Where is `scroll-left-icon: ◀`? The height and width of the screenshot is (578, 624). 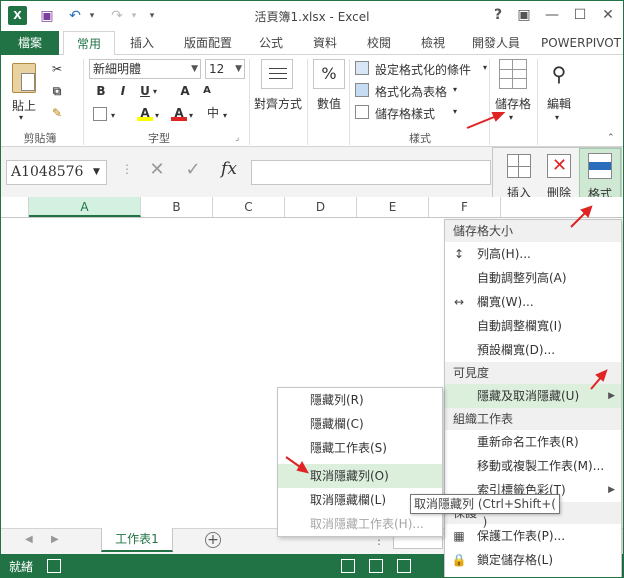 scroll-left-icon: ◀ is located at coordinates (29, 539).